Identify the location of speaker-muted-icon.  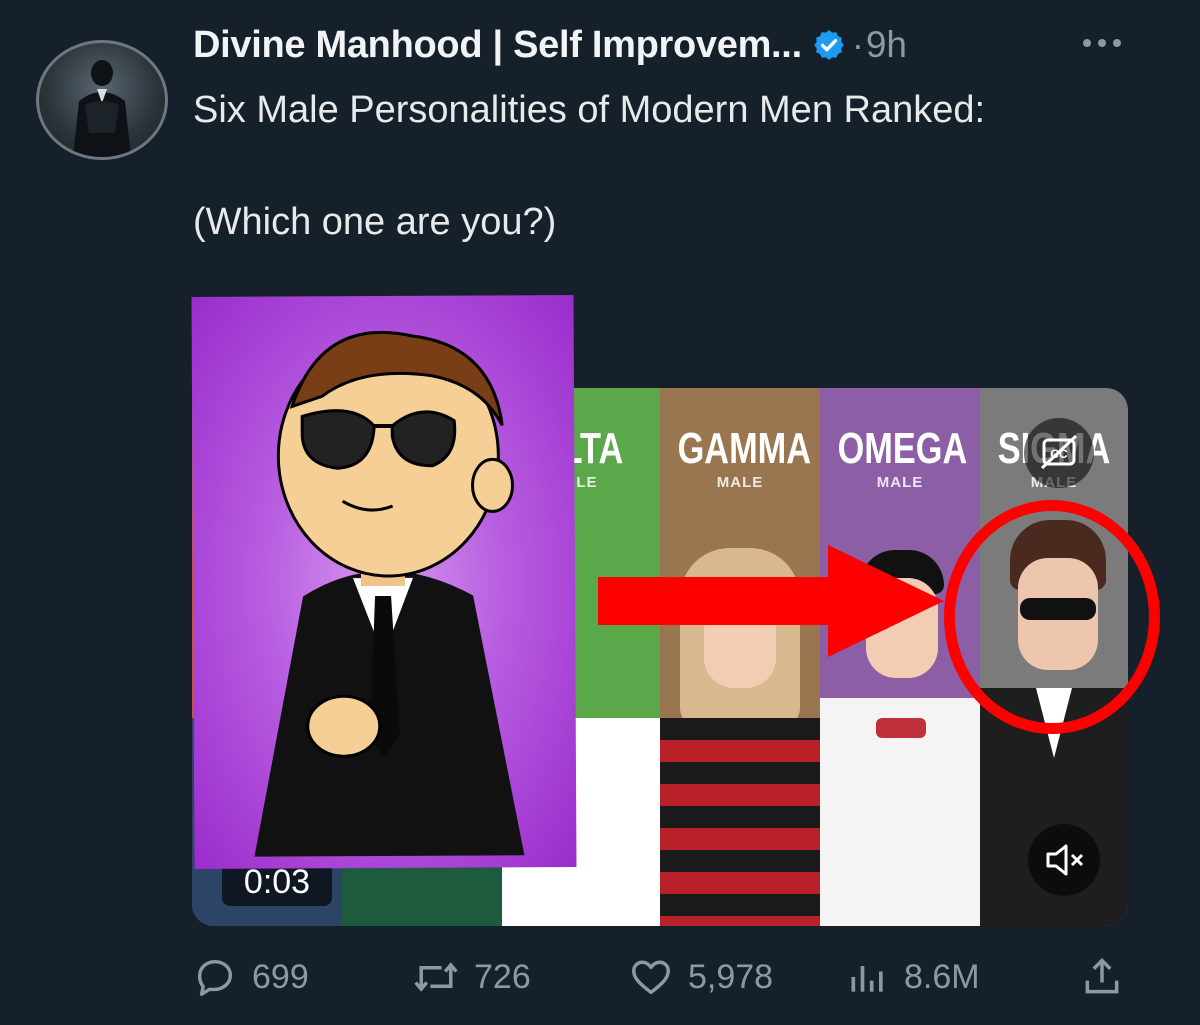
(1065, 860).